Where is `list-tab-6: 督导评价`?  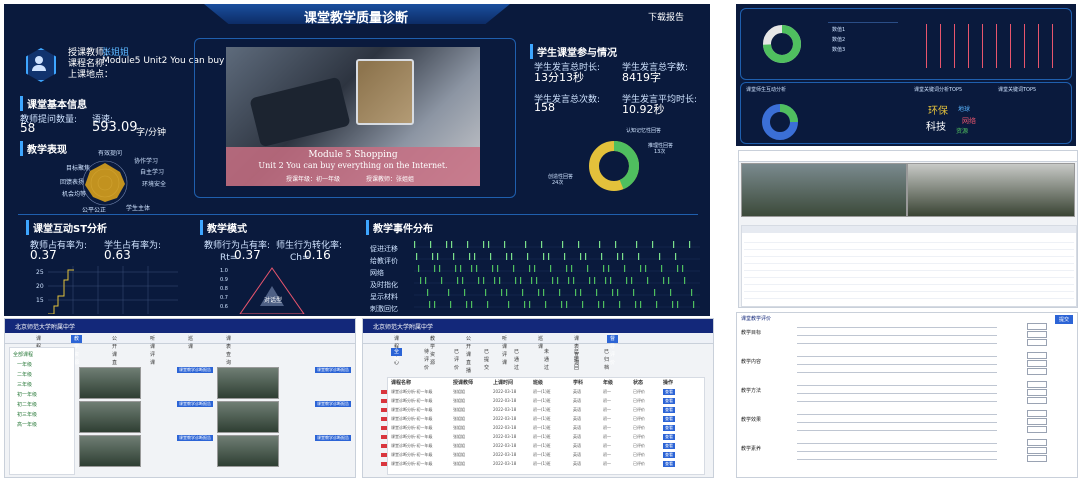 list-tab-6: 督导评价 is located at coordinates (613, 350).